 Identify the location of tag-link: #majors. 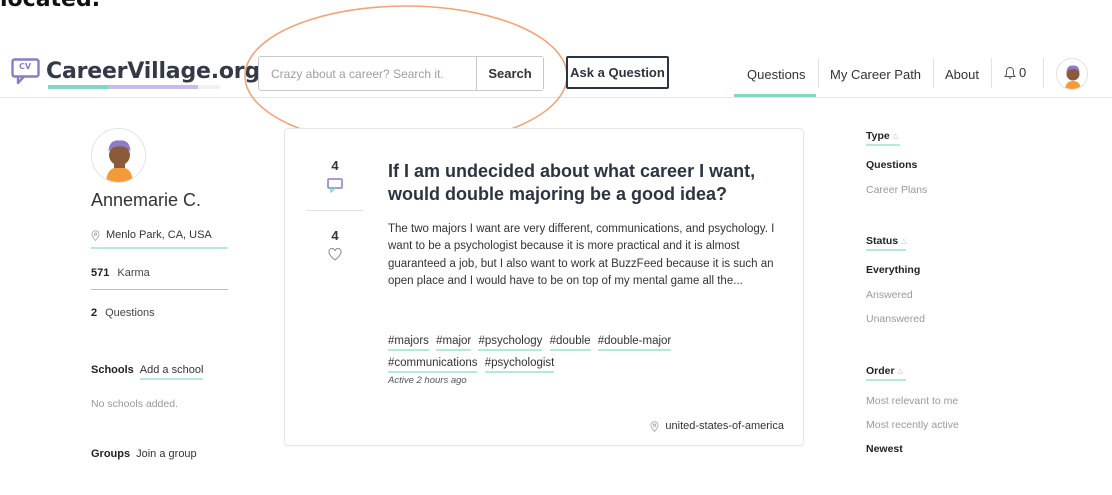
(408, 342).